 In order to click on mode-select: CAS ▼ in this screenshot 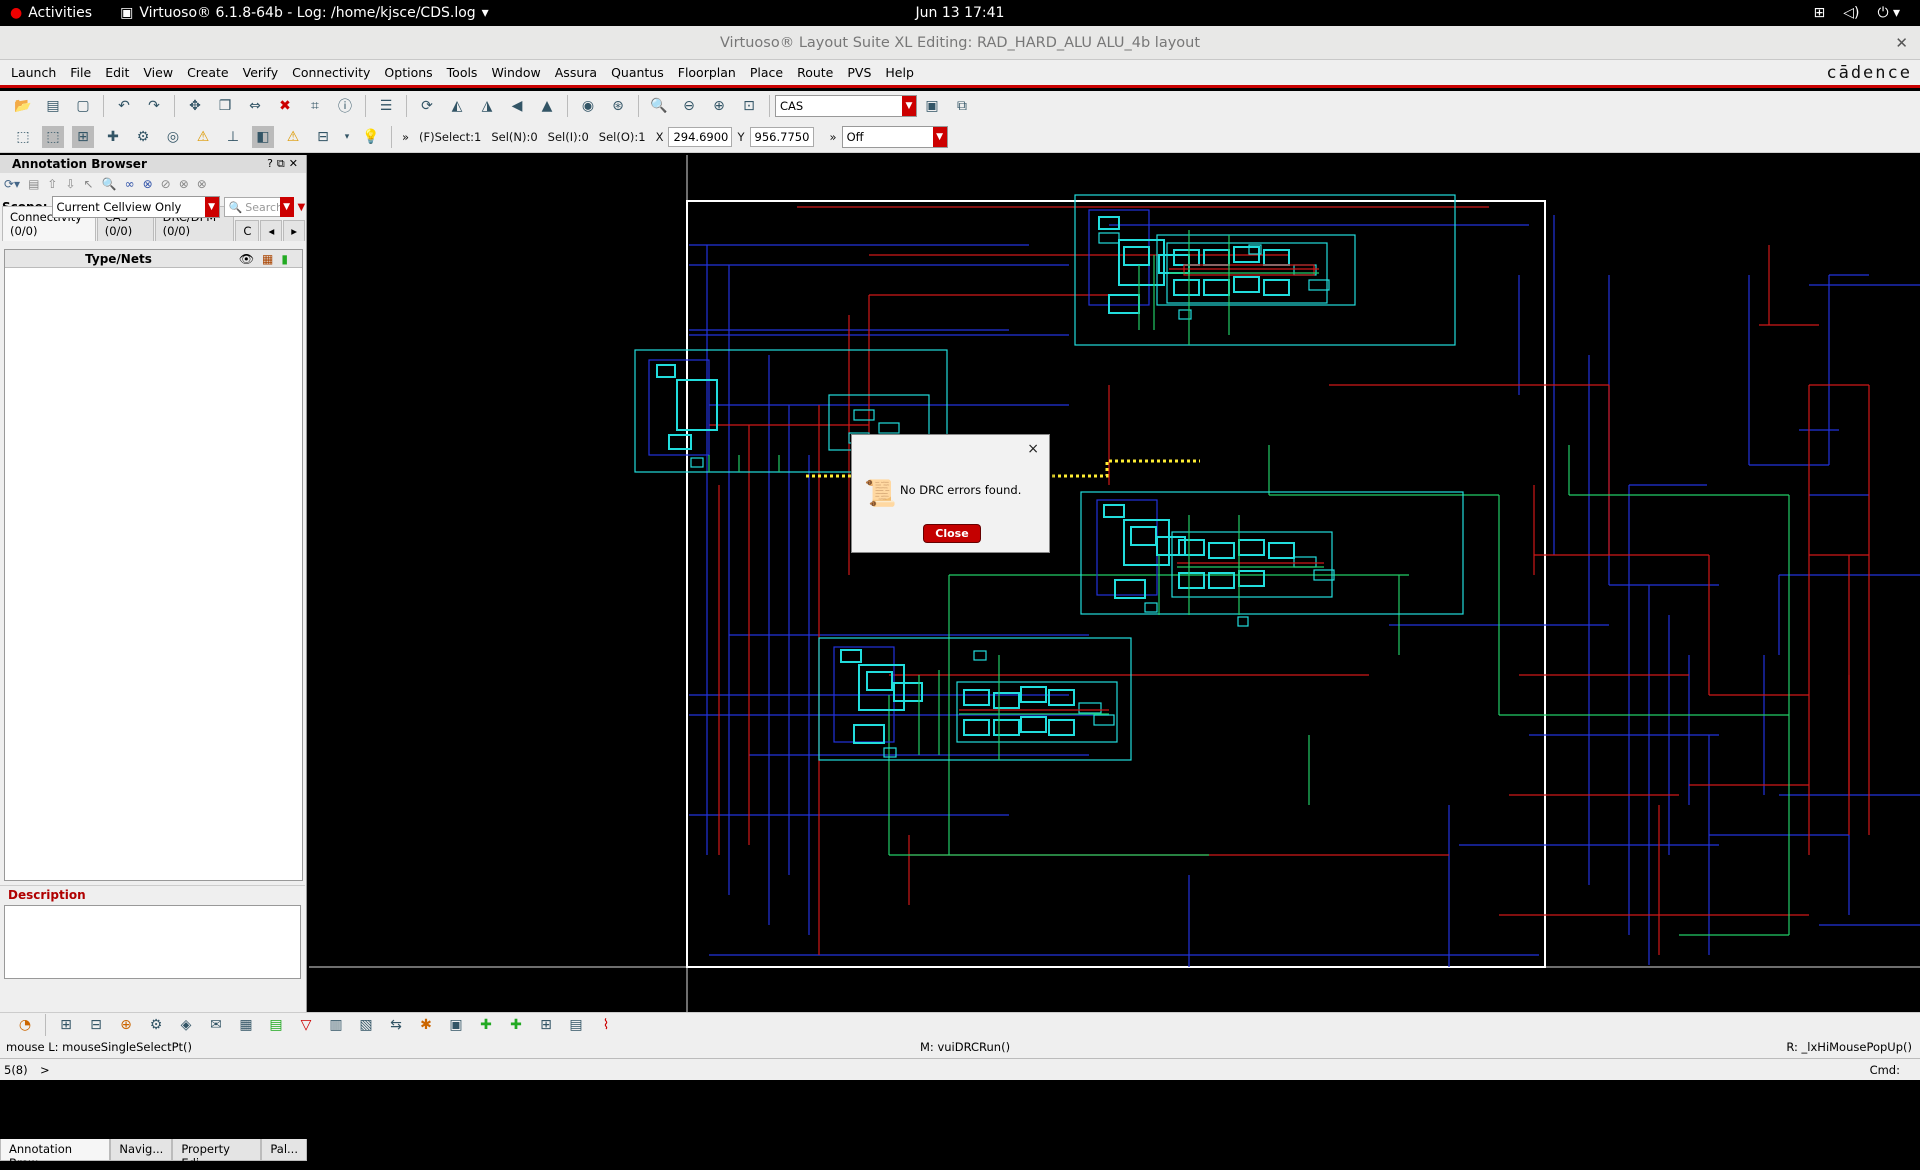, I will do `click(846, 106)`.